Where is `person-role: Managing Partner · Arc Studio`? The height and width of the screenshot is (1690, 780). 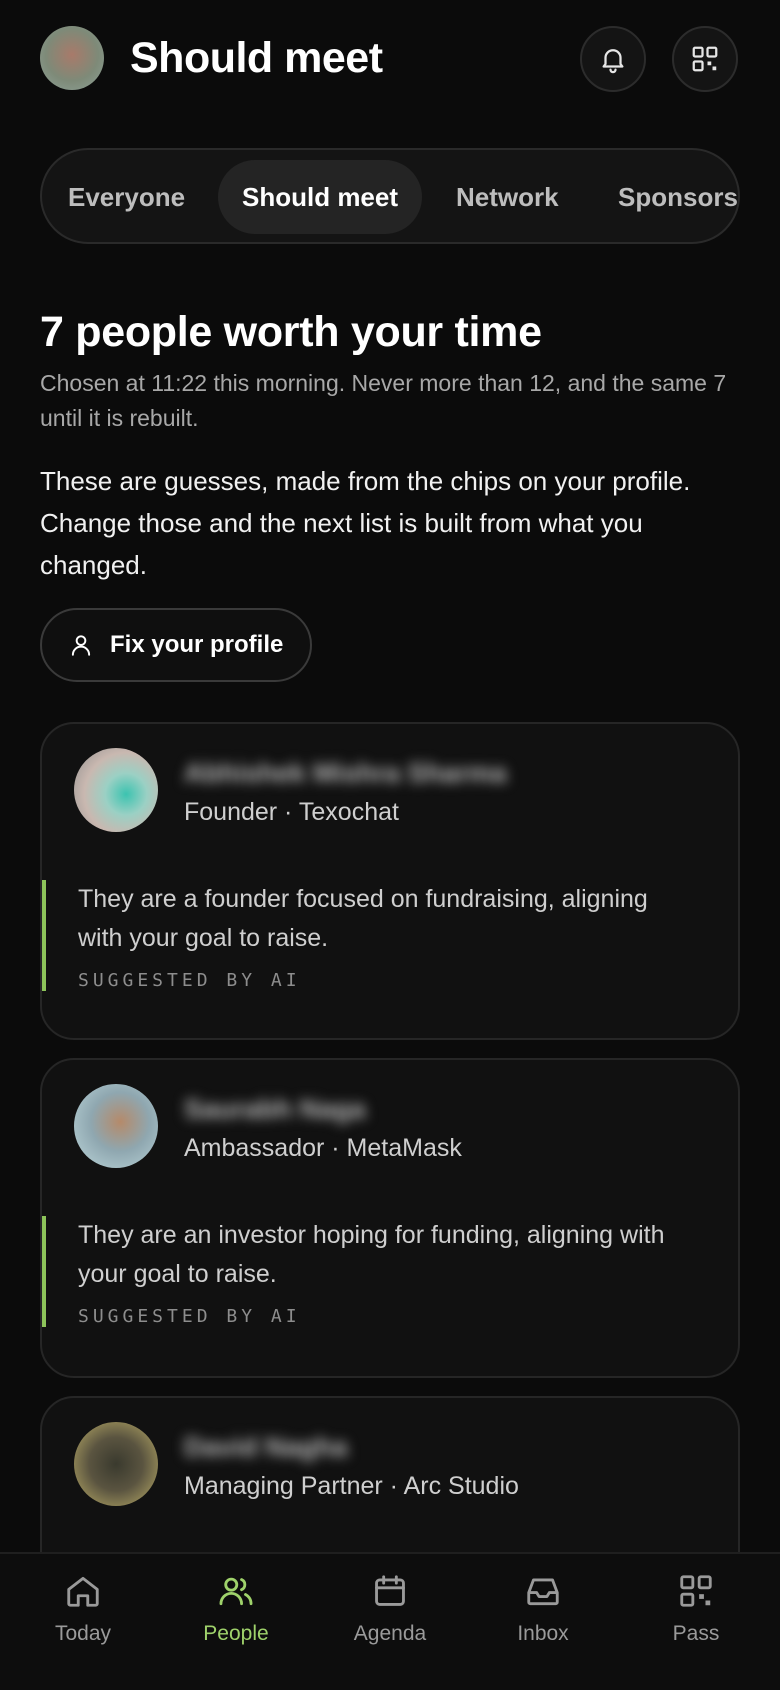 person-role: Managing Partner · Arc Studio is located at coordinates (351, 1486).